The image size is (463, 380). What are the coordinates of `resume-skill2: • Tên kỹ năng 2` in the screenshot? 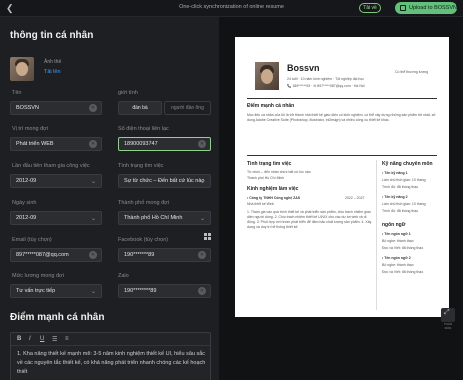 It's located at (395, 197).